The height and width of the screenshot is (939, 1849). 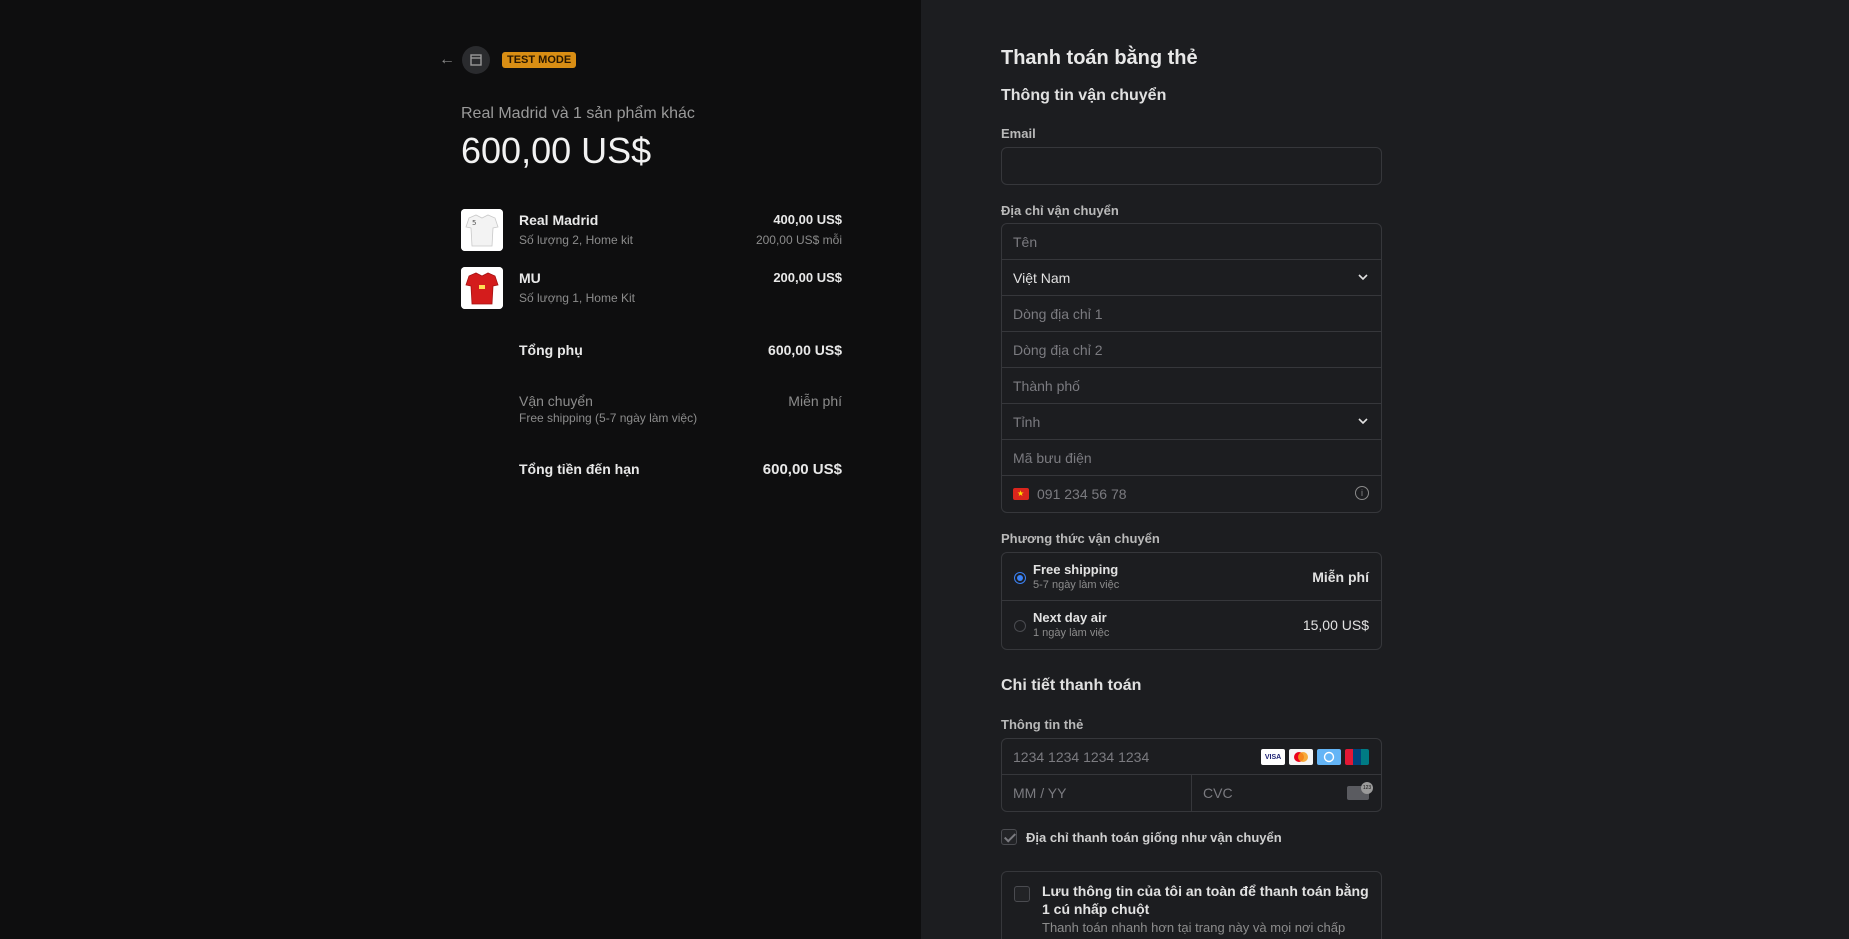 I want to click on shipping-info-title: Thông tin vận chuyển, so click(x=1084, y=95).